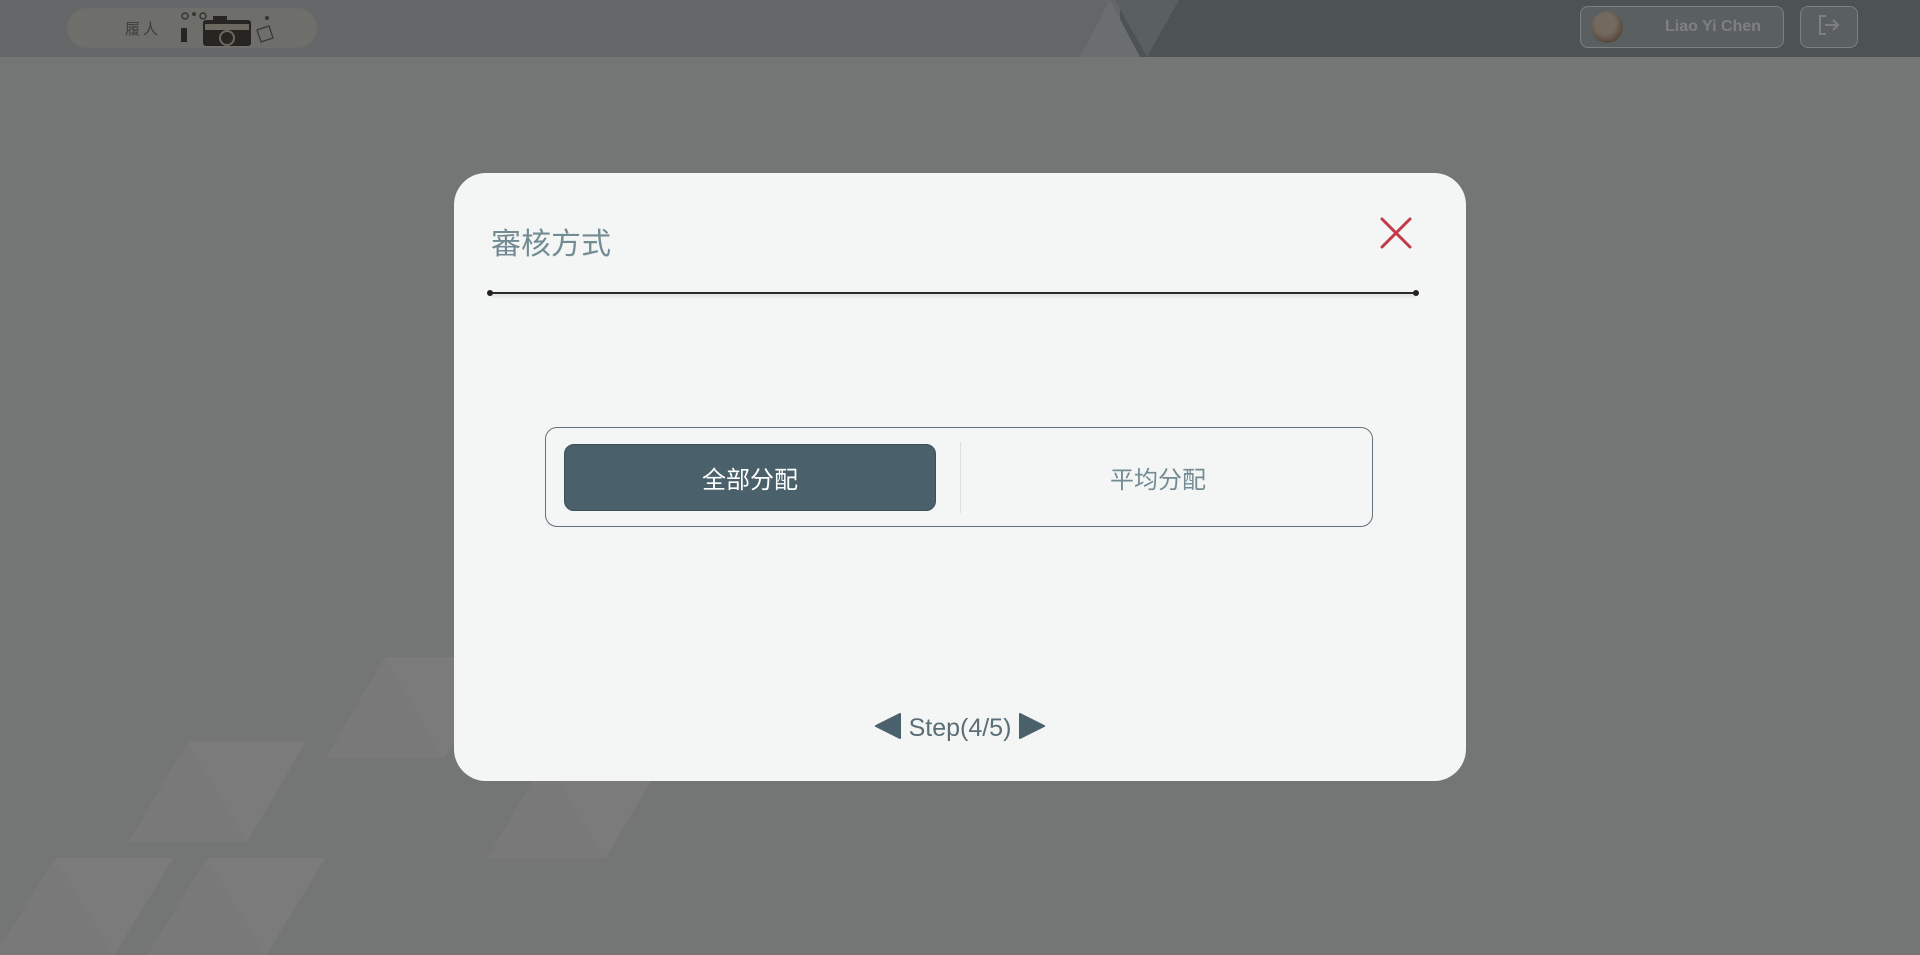  Describe the element at coordinates (1158, 477) in the screenshot. I see `option-assign-evenly-button: 平均分配` at that location.